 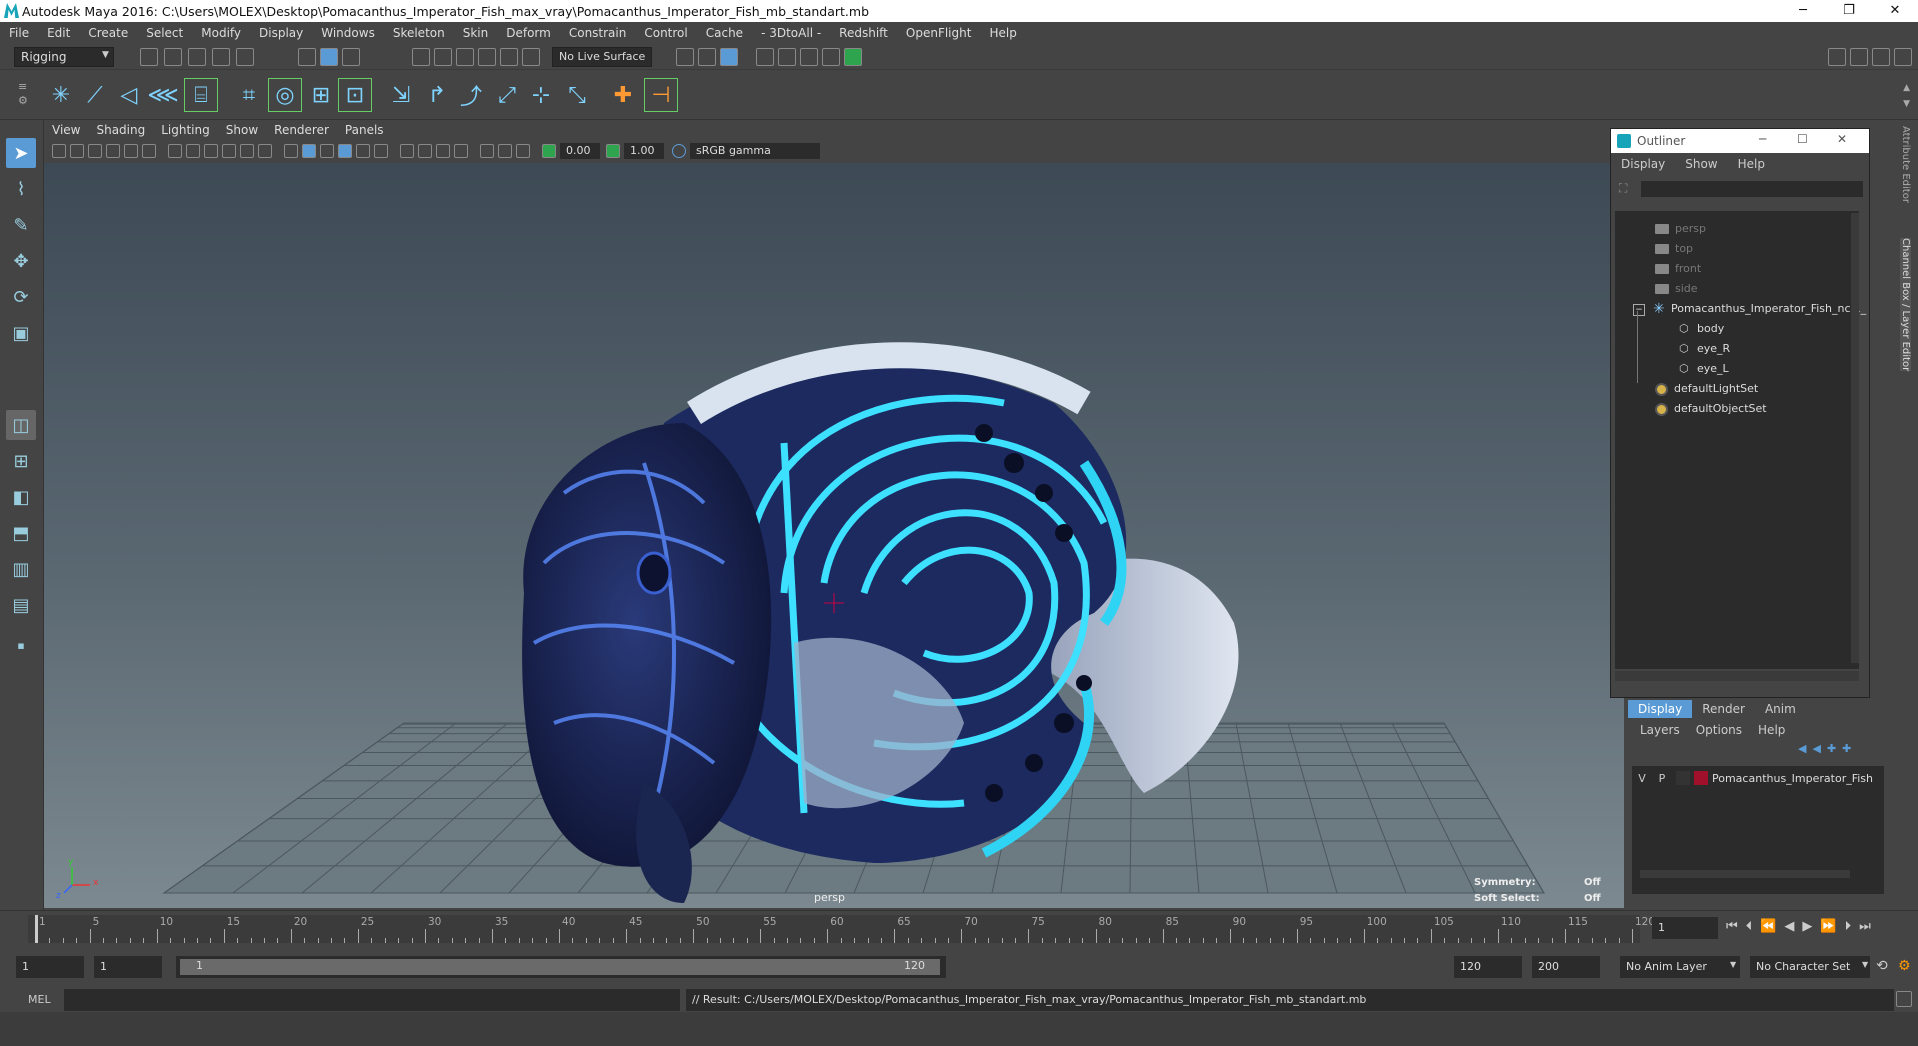 What do you see at coordinates (1780, 709) in the screenshot?
I see `tab-anim: Anim` at bounding box center [1780, 709].